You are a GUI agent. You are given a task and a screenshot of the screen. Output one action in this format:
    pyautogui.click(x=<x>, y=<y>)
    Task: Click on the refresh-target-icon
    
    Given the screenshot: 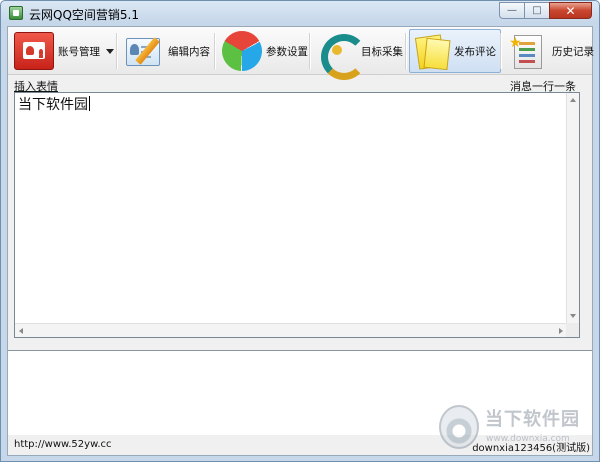 What is the action you would take?
    pyautogui.click(x=342, y=55)
    